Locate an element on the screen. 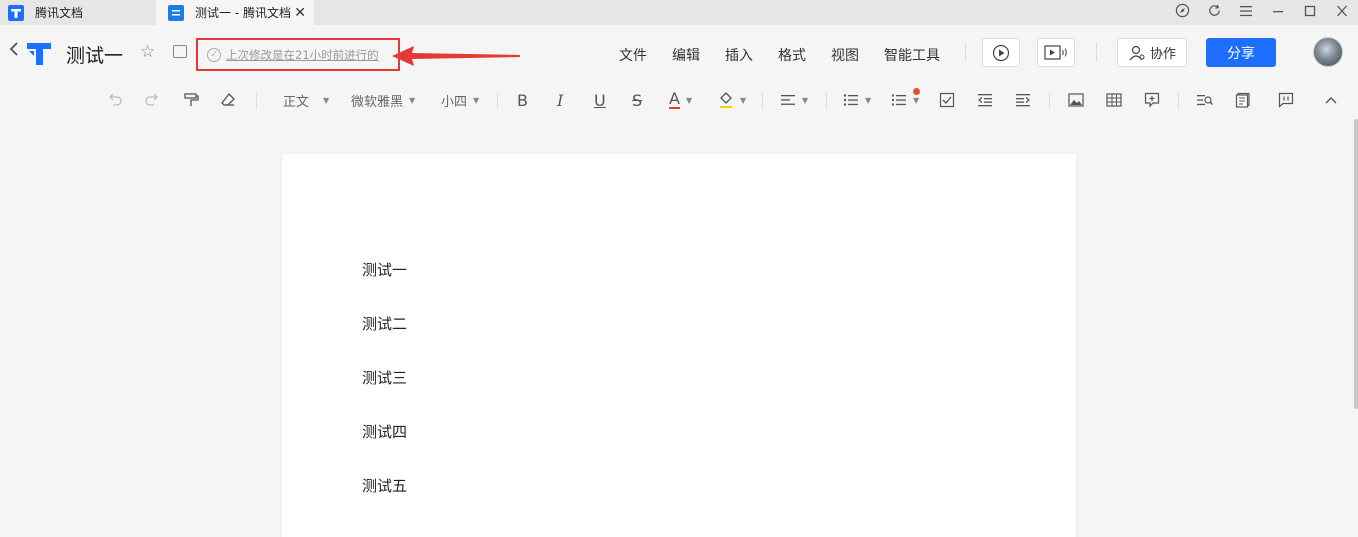 The image size is (1358, 537). page-setup-icon is located at coordinates (1243, 100).